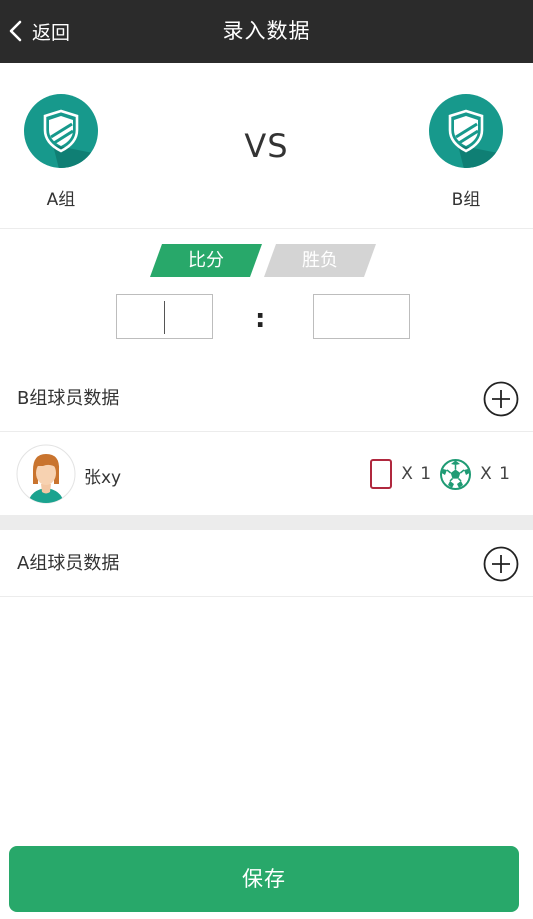 This screenshot has width=533, height=919. I want to click on tab-win-loss-label: 胜负, so click(320, 260).